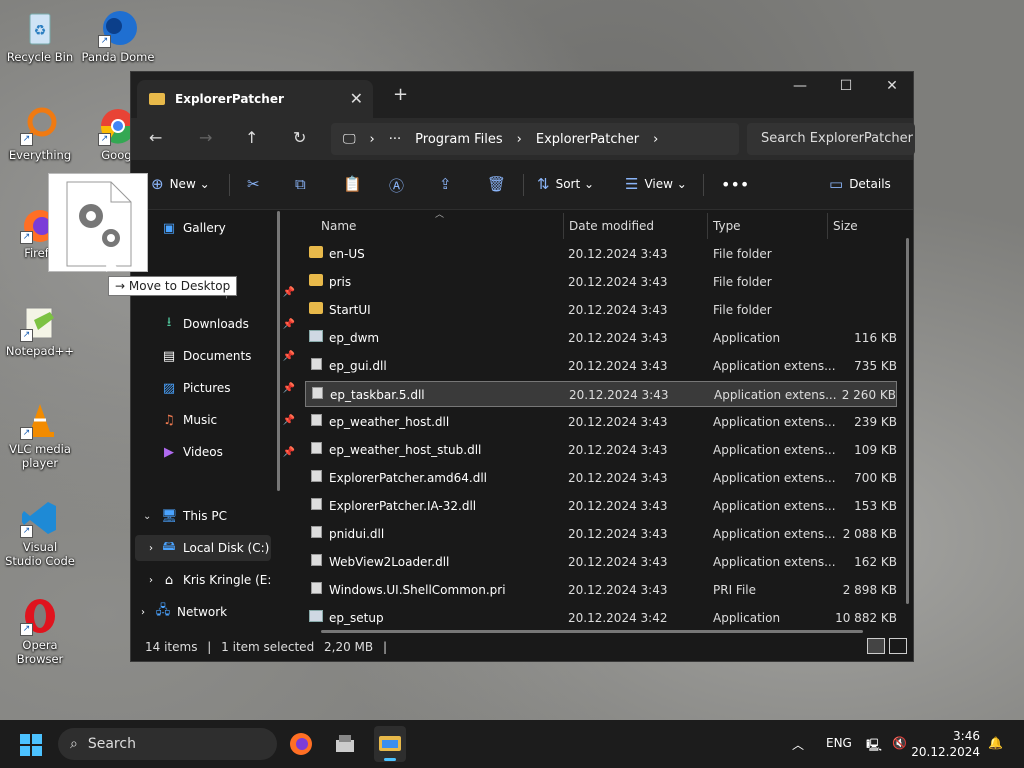 Image resolution: width=1024 pixels, height=768 pixels. Describe the element at coordinates (876, 646) in the screenshot. I see `details-view-button` at that location.